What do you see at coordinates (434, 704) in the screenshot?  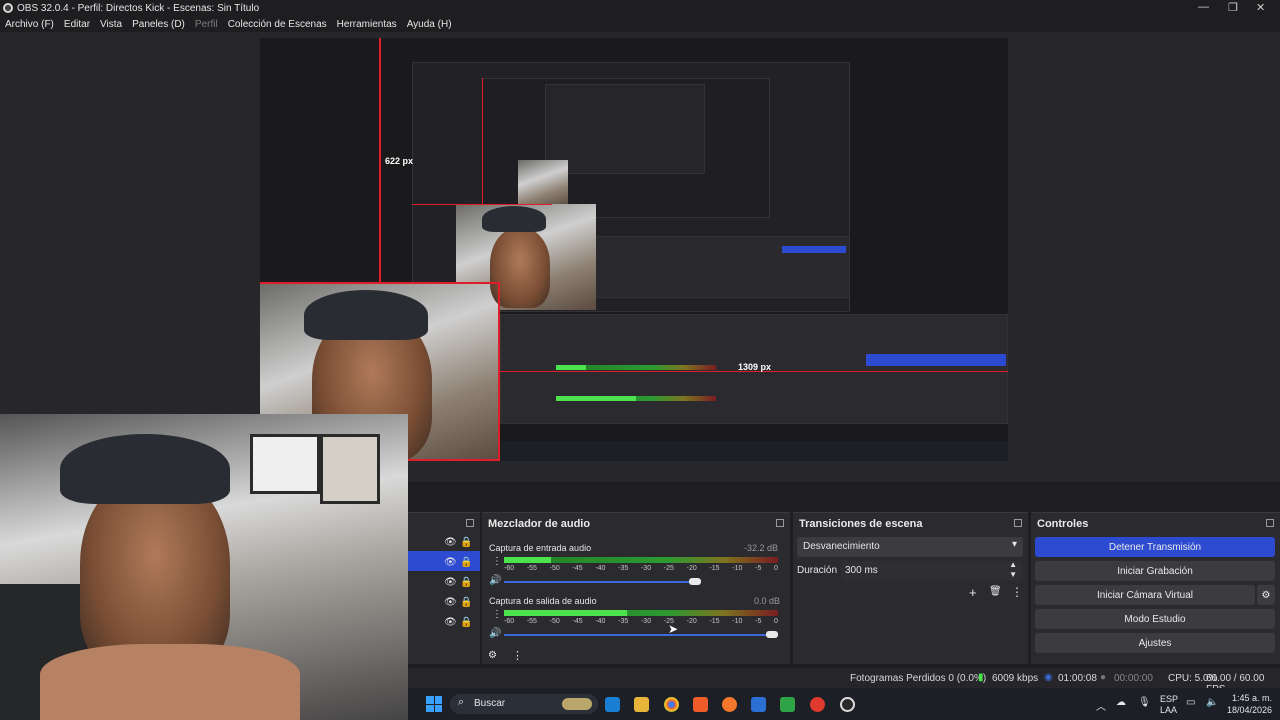 I see `windows-start-icon` at bounding box center [434, 704].